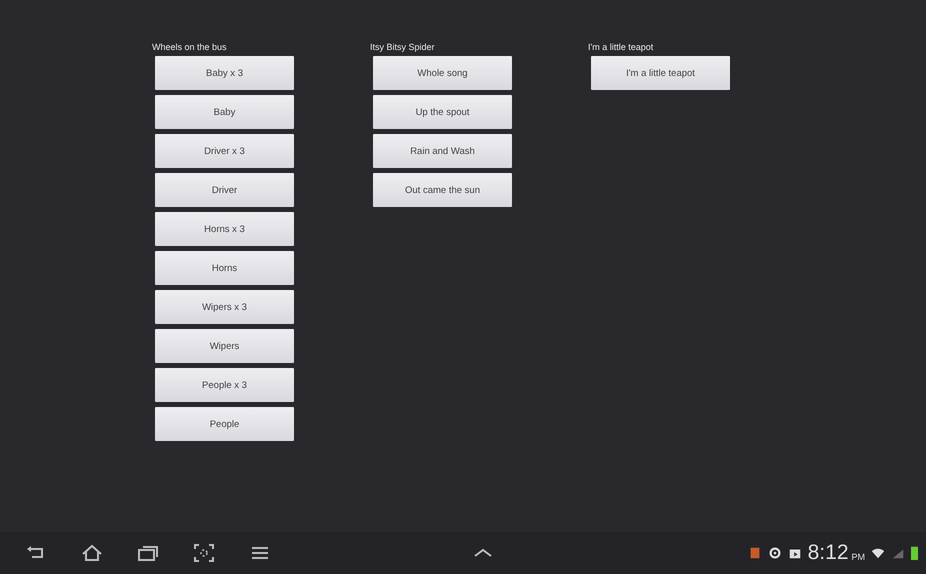 Image resolution: width=926 pixels, height=574 pixels. Describe the element at coordinates (403, 47) in the screenshot. I see `group-title: Itsy Bitsy Spider` at that location.